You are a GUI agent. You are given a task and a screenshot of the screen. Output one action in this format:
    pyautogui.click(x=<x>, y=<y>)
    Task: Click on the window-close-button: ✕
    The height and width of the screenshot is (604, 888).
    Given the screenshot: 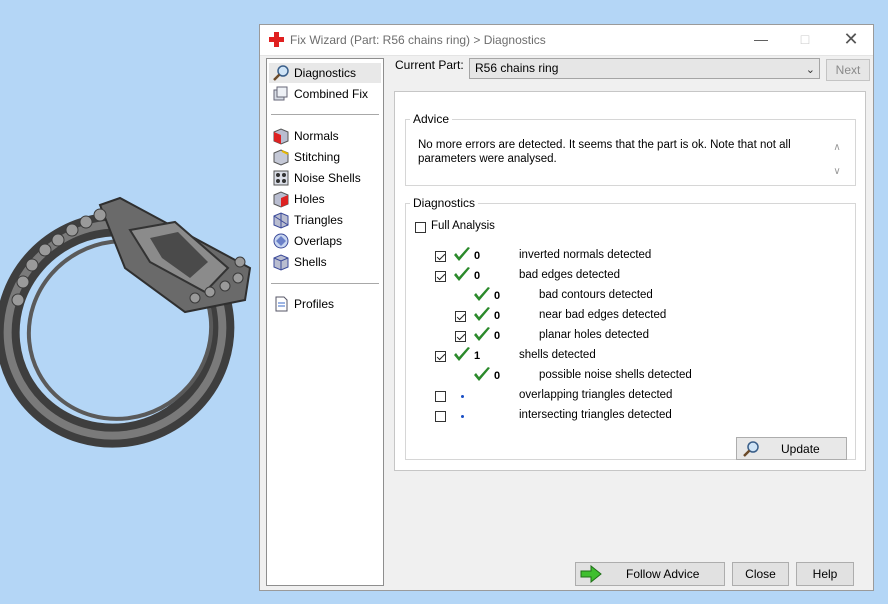 What is the action you would take?
    pyautogui.click(x=851, y=39)
    